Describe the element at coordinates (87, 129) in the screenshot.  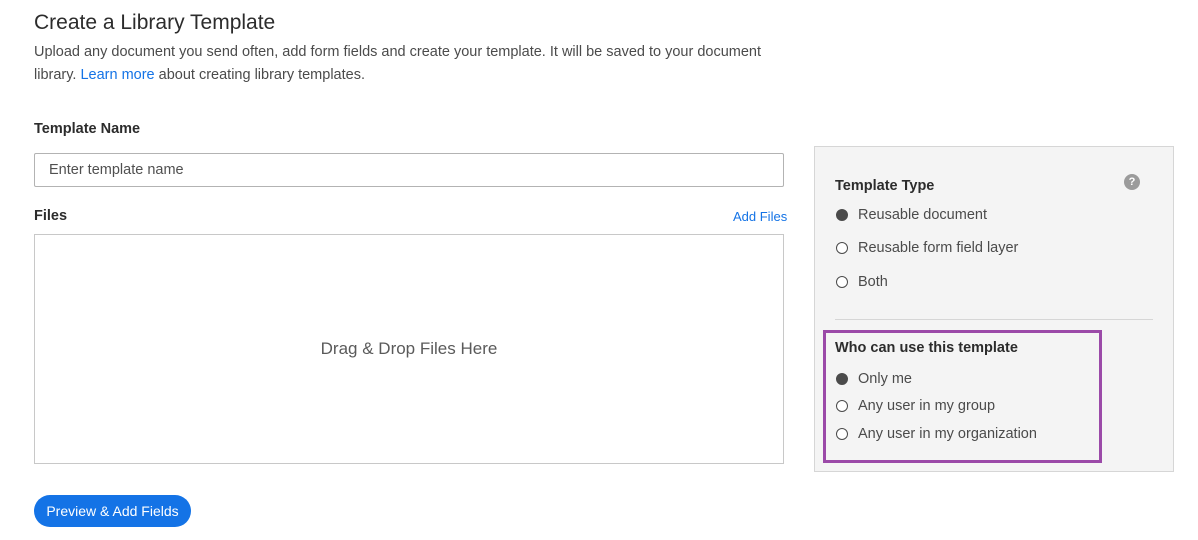
I see `template-name-label: Template Name` at that location.